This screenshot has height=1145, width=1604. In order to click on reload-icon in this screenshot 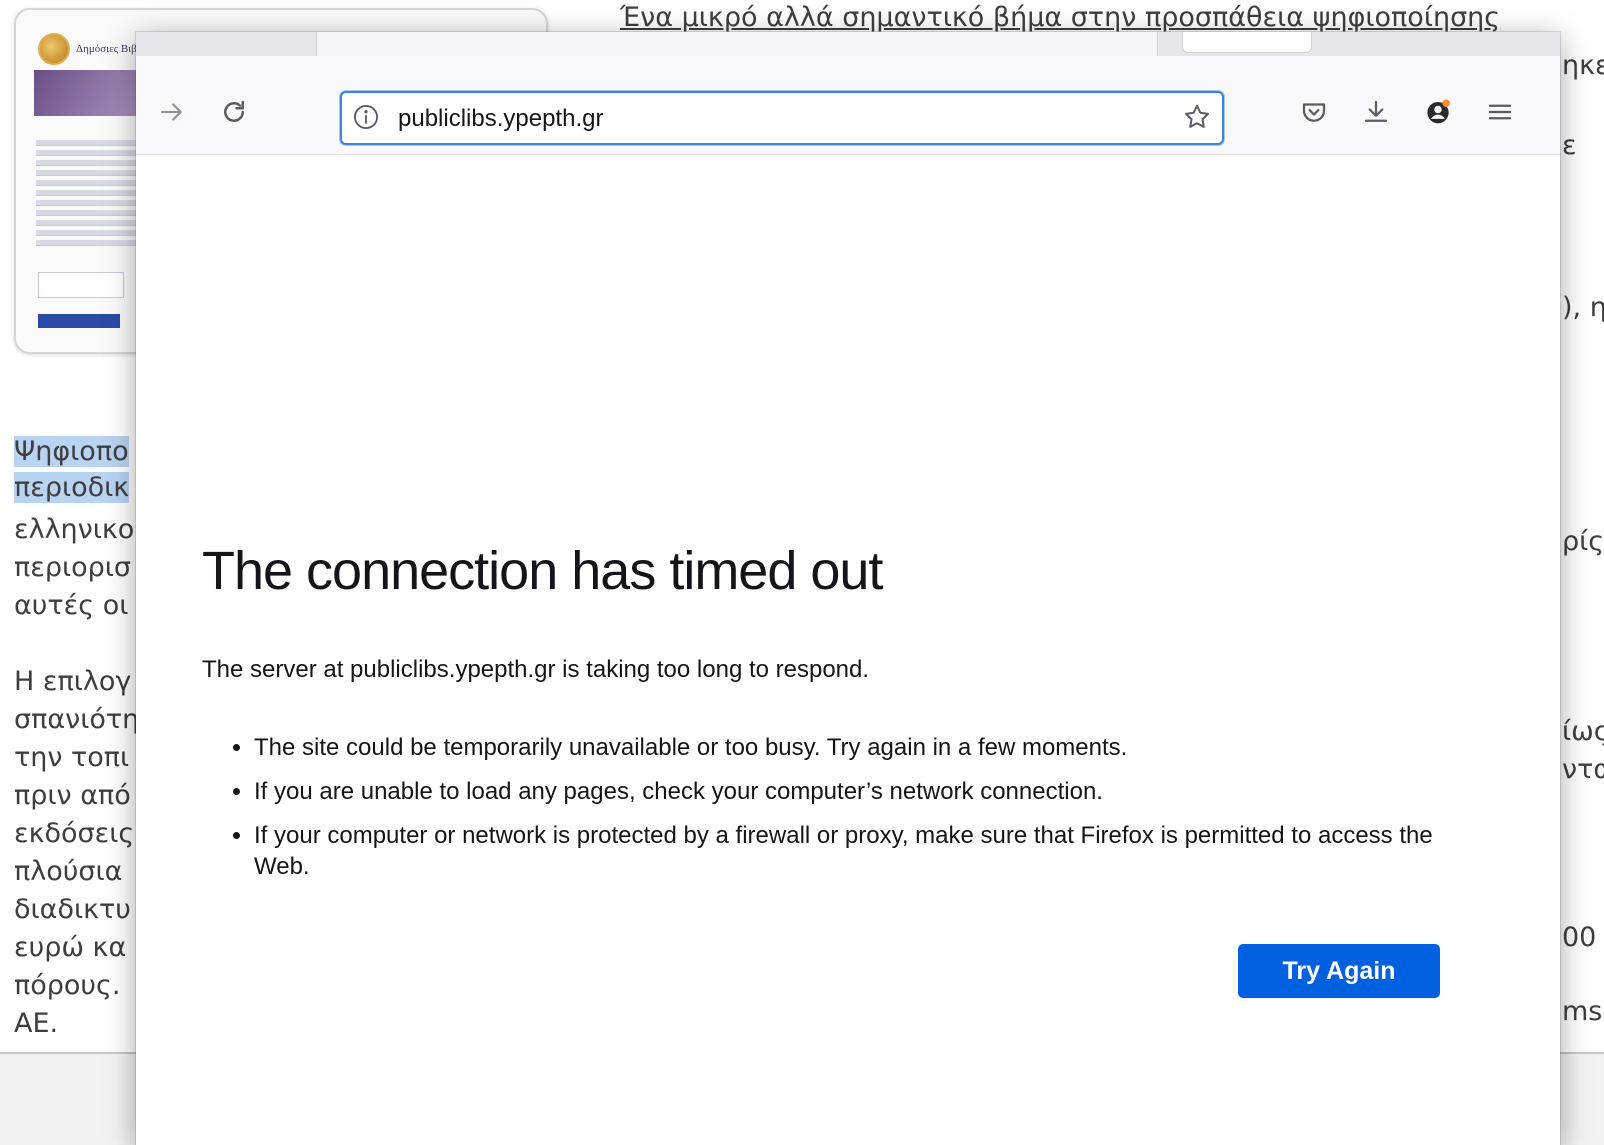, I will do `click(234, 114)`.